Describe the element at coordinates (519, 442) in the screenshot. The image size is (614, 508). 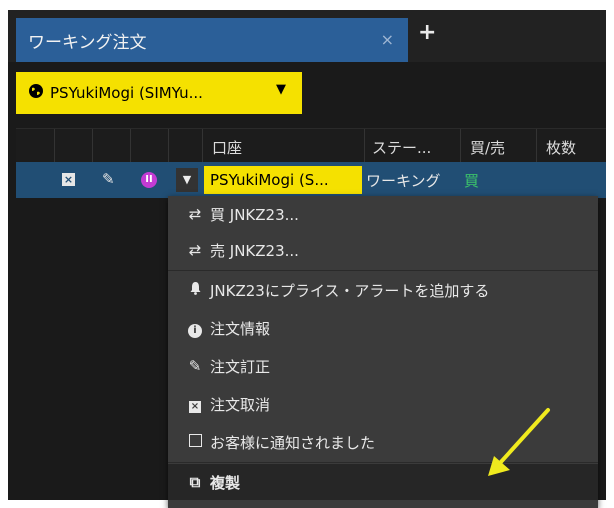
I see `annotation-arrow-icon` at that location.